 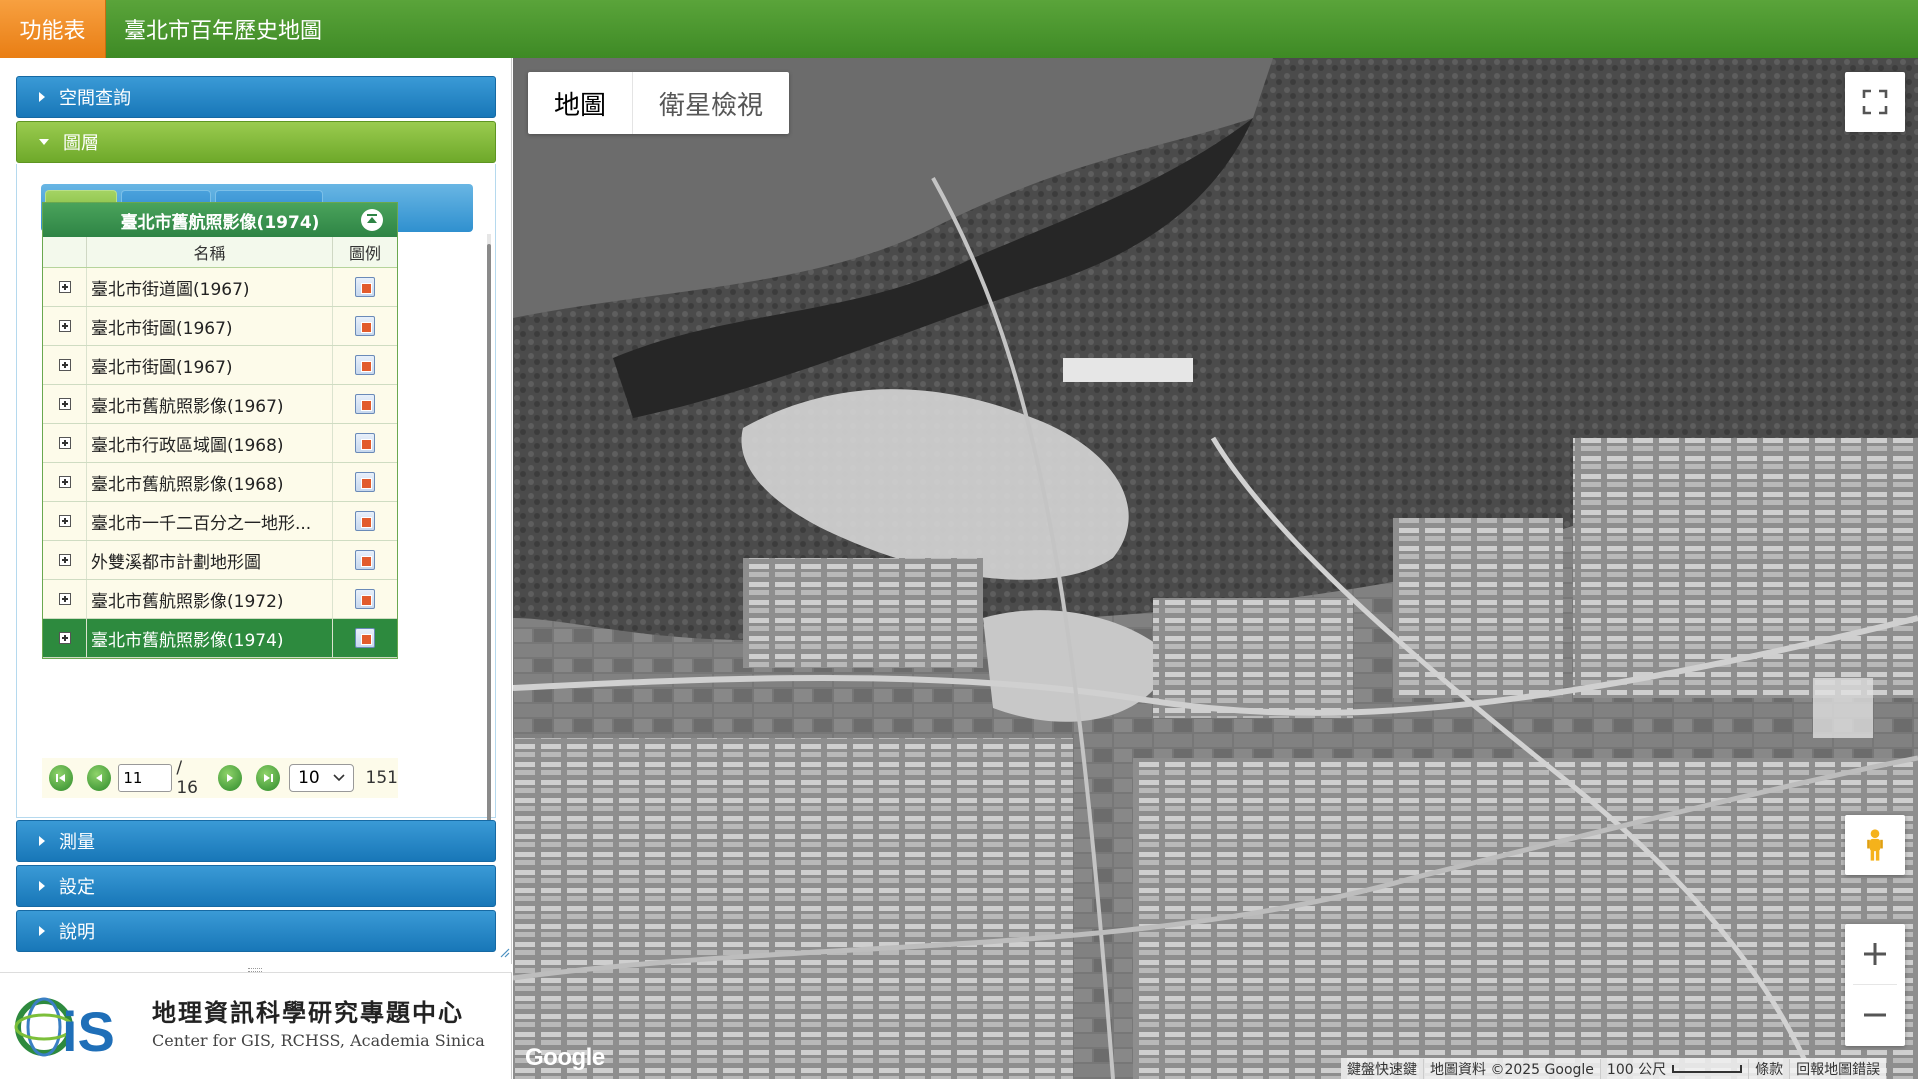 I want to click on collapse-icon, so click(x=372, y=220).